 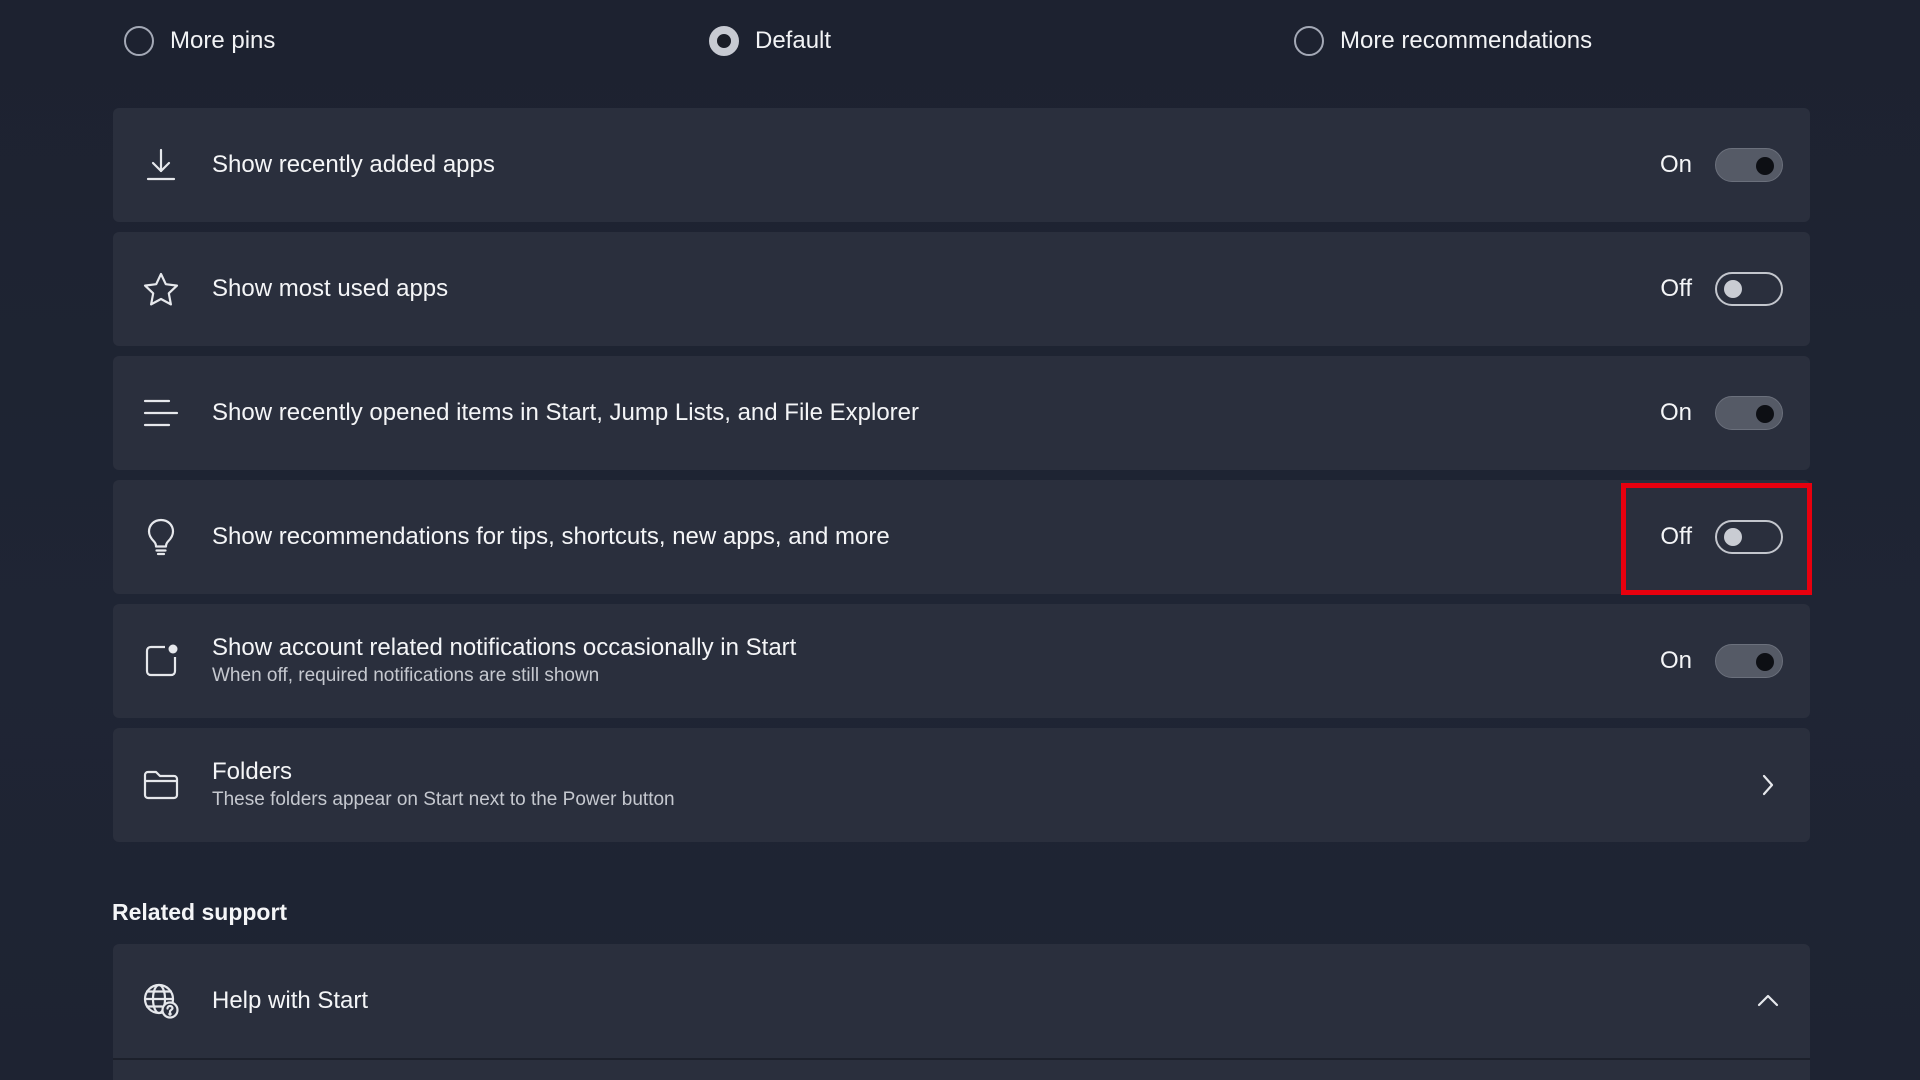 I want to click on folder-icon, so click(x=161, y=785).